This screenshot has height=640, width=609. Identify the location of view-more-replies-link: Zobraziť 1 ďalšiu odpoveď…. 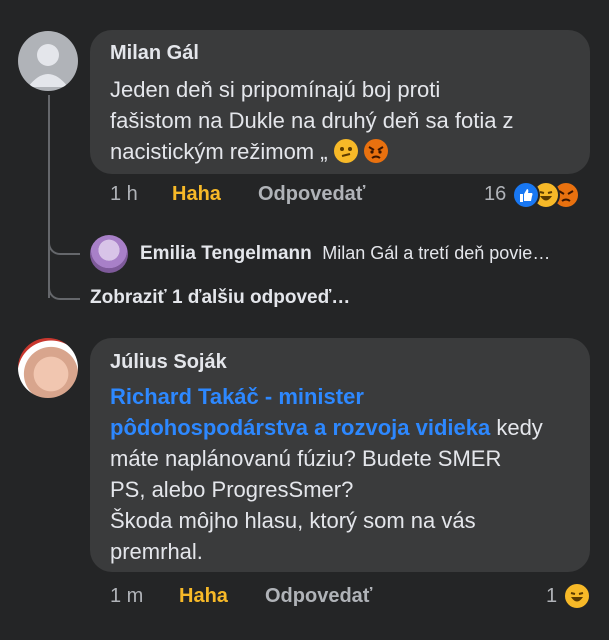
(220, 298).